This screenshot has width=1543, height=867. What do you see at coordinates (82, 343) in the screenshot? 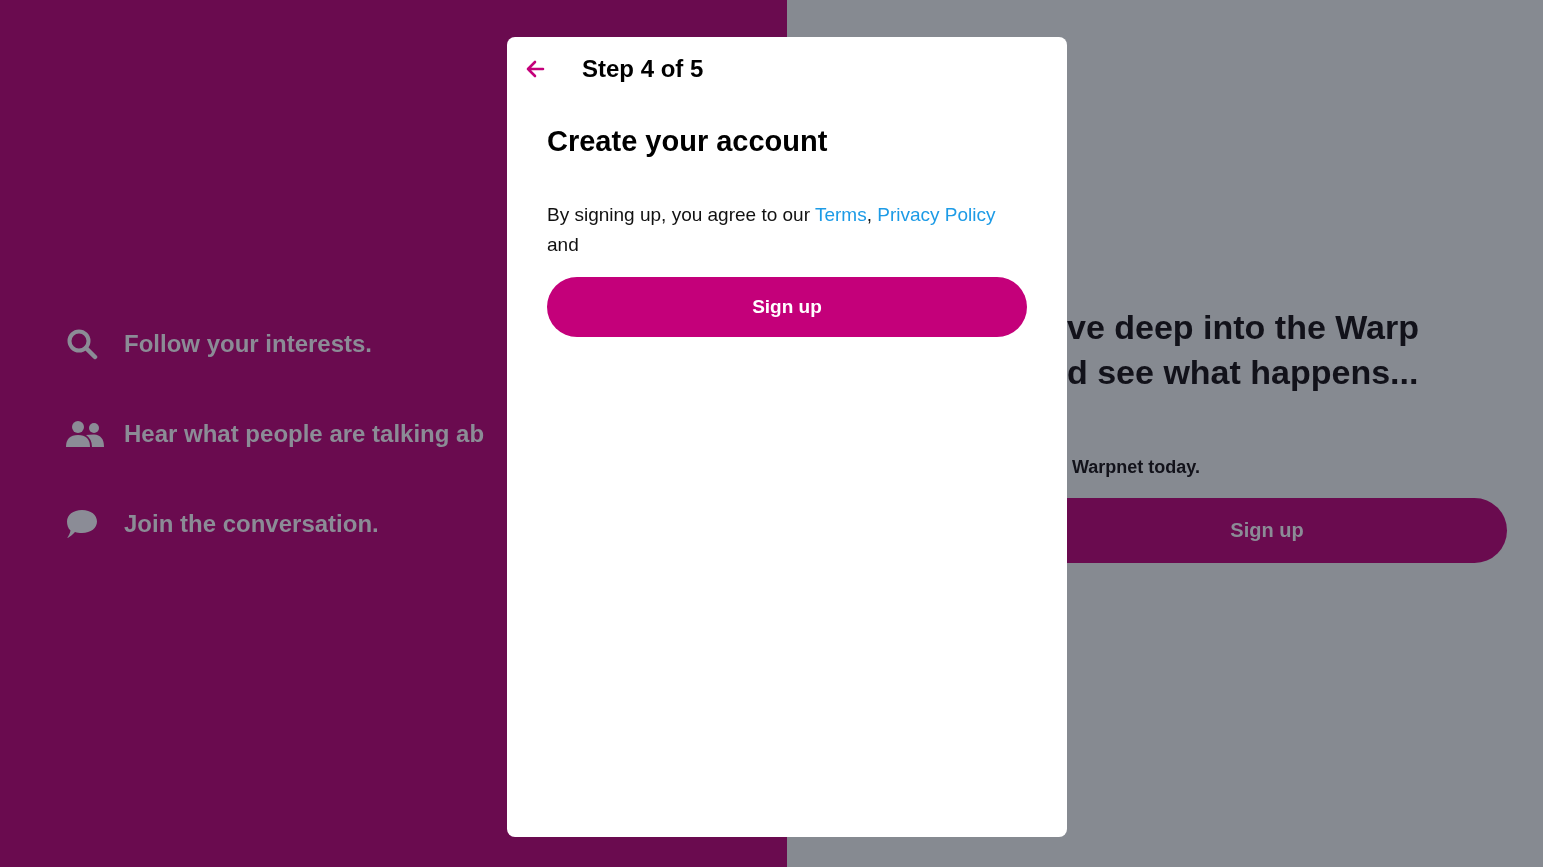
I see `search-icon` at bounding box center [82, 343].